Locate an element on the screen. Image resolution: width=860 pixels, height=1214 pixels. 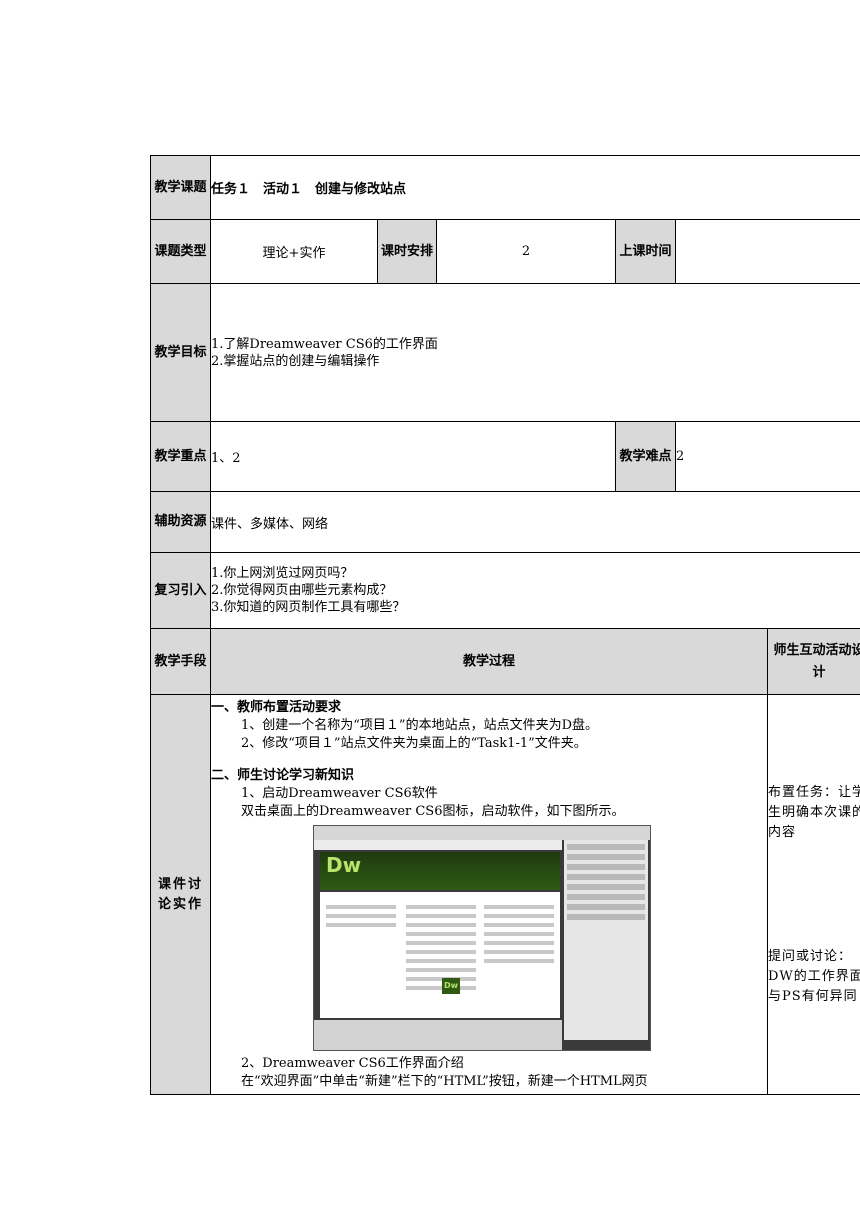
difficult-label: 教学难点 is located at coordinates (645, 456).